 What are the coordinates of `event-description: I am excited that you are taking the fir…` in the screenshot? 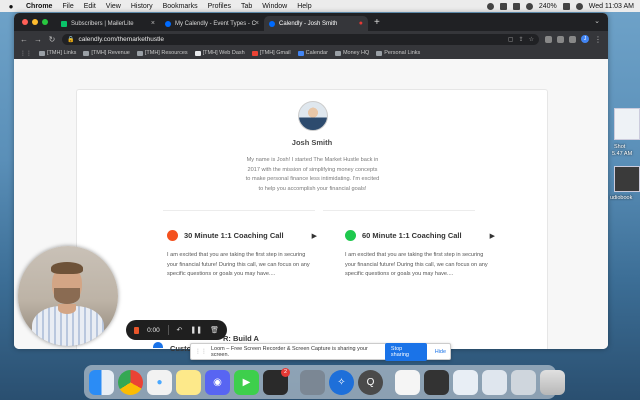 It's located at (416, 264).